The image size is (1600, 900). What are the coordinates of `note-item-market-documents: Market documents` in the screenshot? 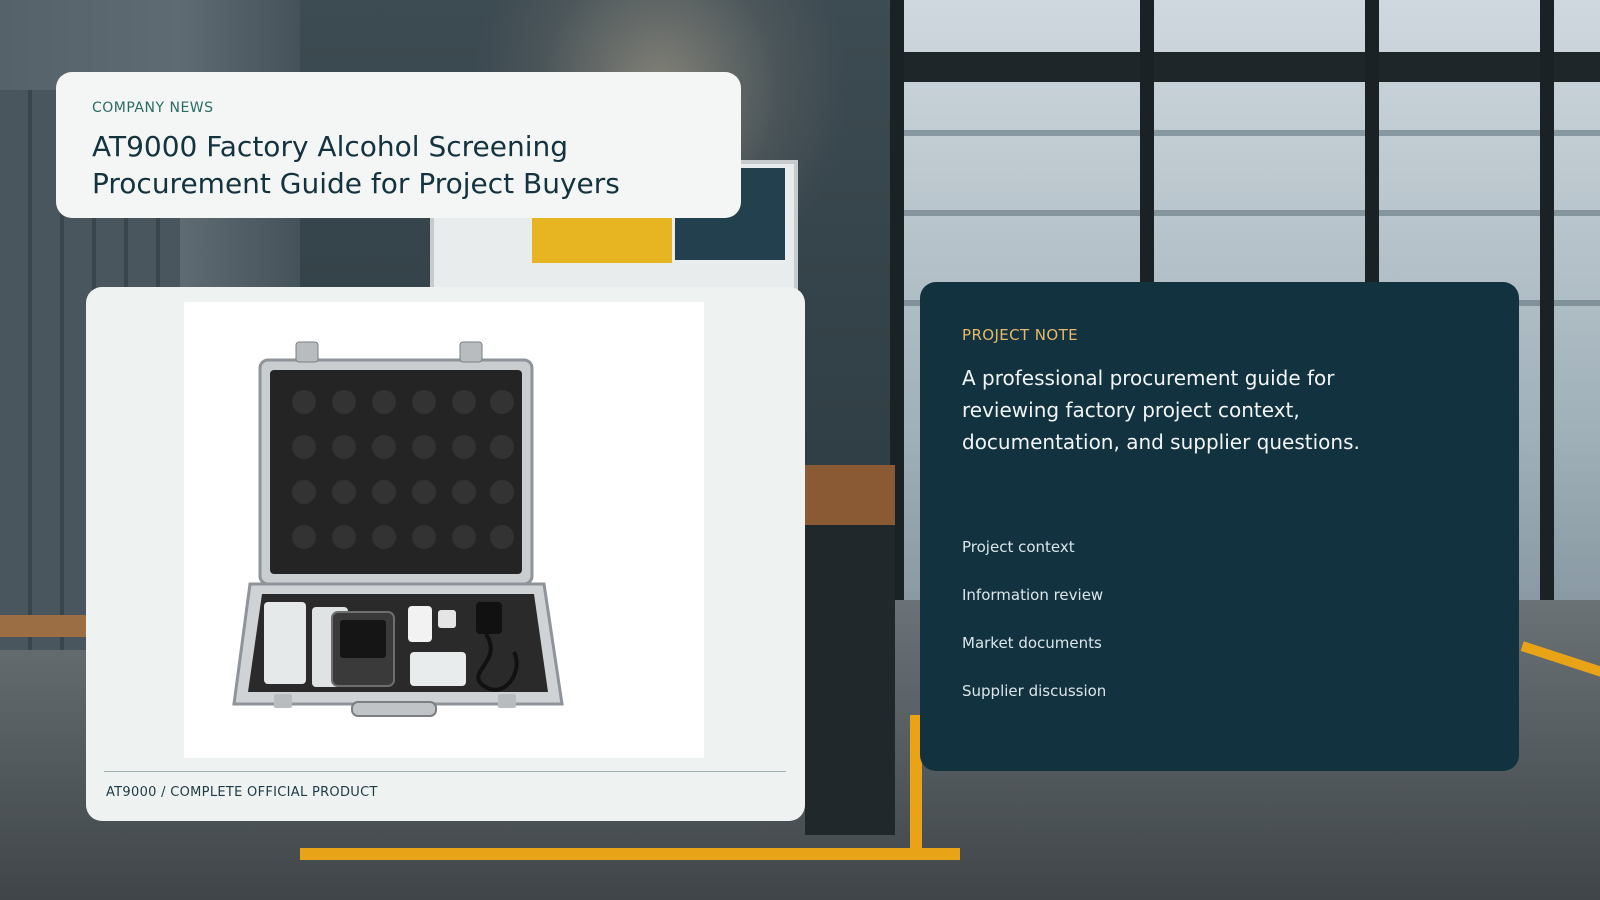 It's located at (1219, 658).